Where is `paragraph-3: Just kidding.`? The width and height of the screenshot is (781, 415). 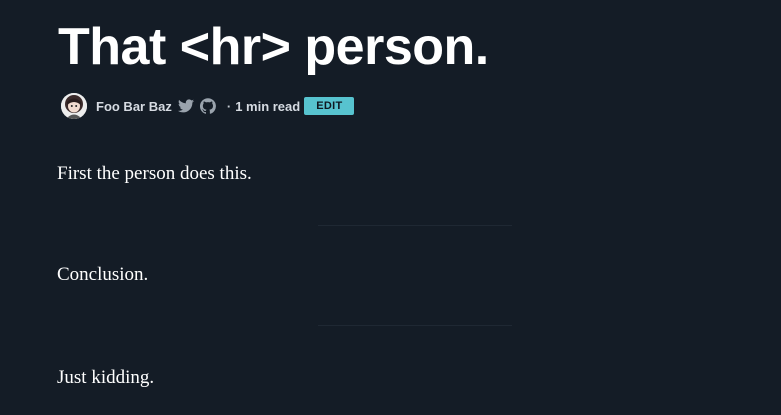
paragraph-3: Just kidding. is located at coordinates (106, 377).